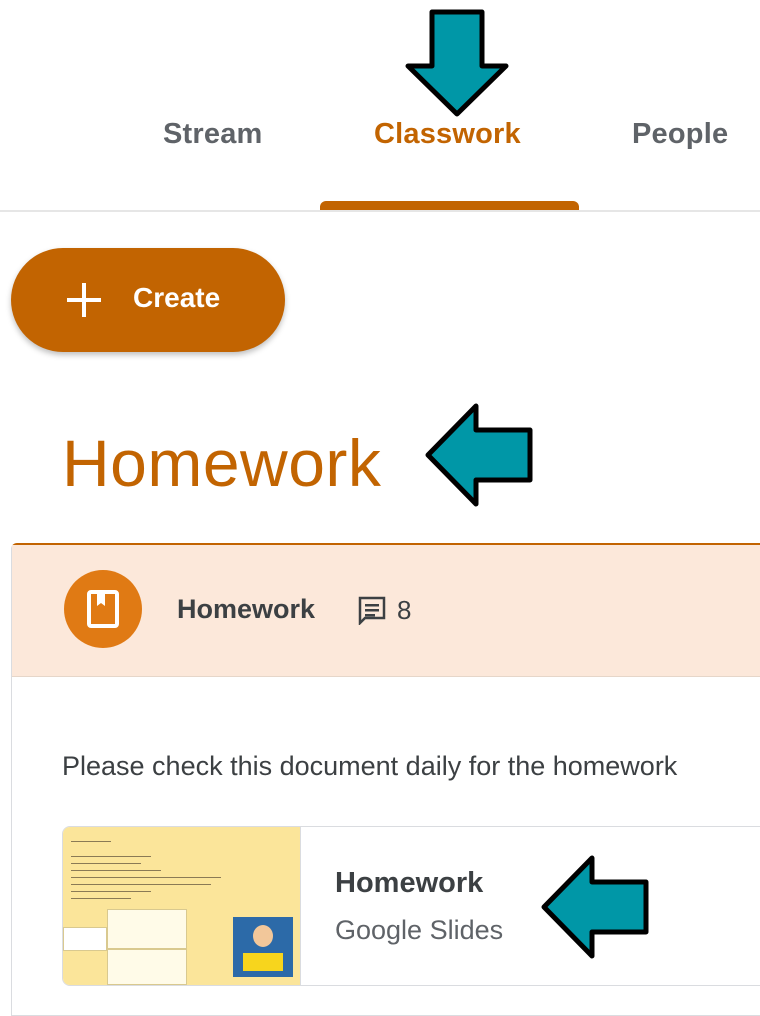 This screenshot has width=760, height=1016. Describe the element at coordinates (222, 463) in the screenshot. I see `topic-title: Homework` at that location.